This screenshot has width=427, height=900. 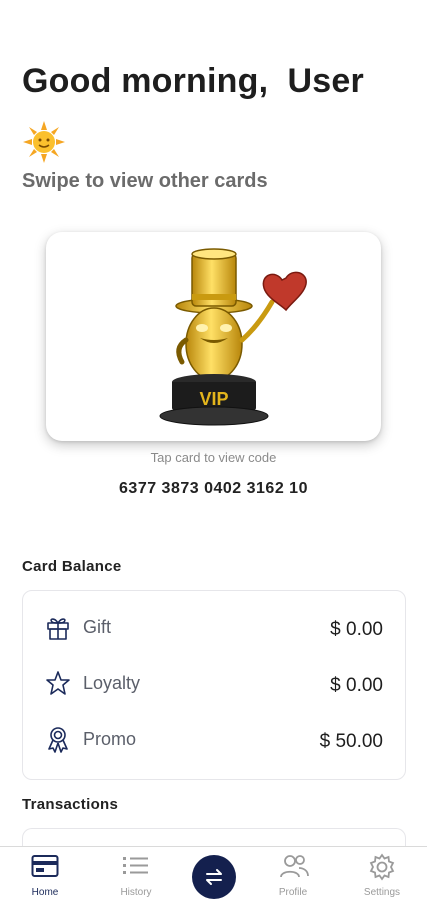 I want to click on transfer-button, so click(x=214, y=877).